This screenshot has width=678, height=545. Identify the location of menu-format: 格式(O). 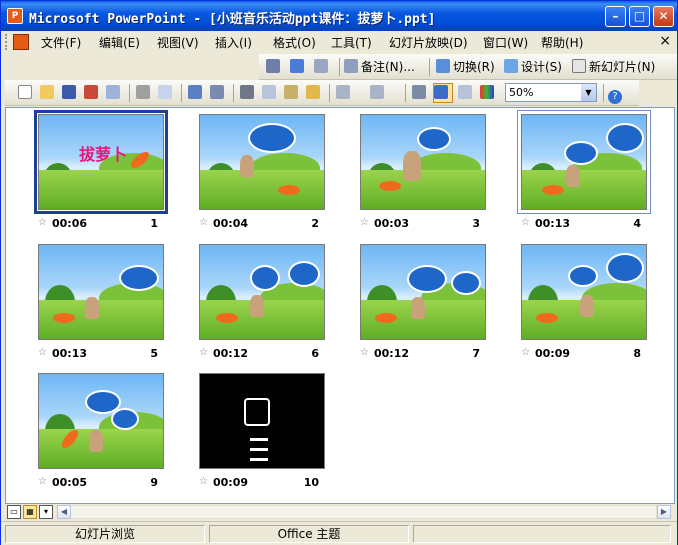
(294, 42).